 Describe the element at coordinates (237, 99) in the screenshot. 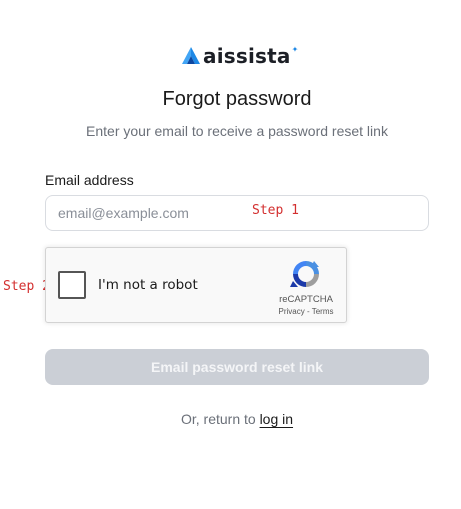

I see `page-title: Forgot password` at that location.